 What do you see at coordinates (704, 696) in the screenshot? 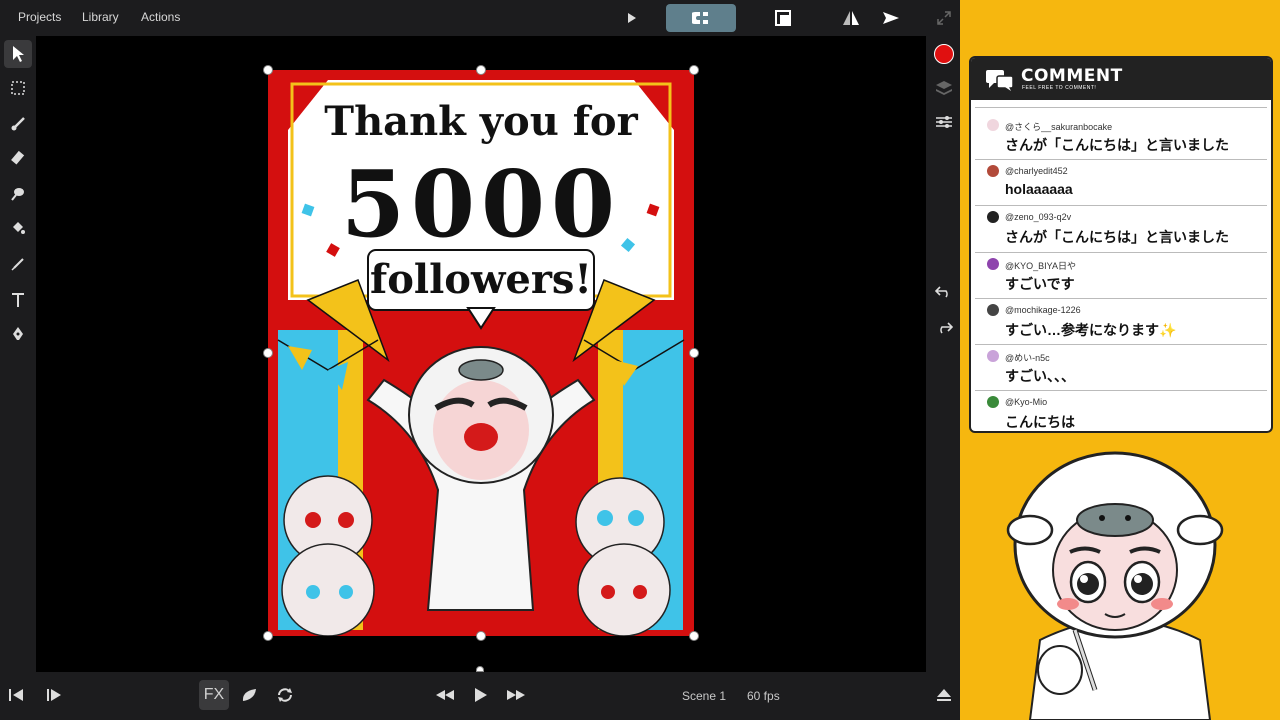
I see `scene-label: Scene 1` at bounding box center [704, 696].